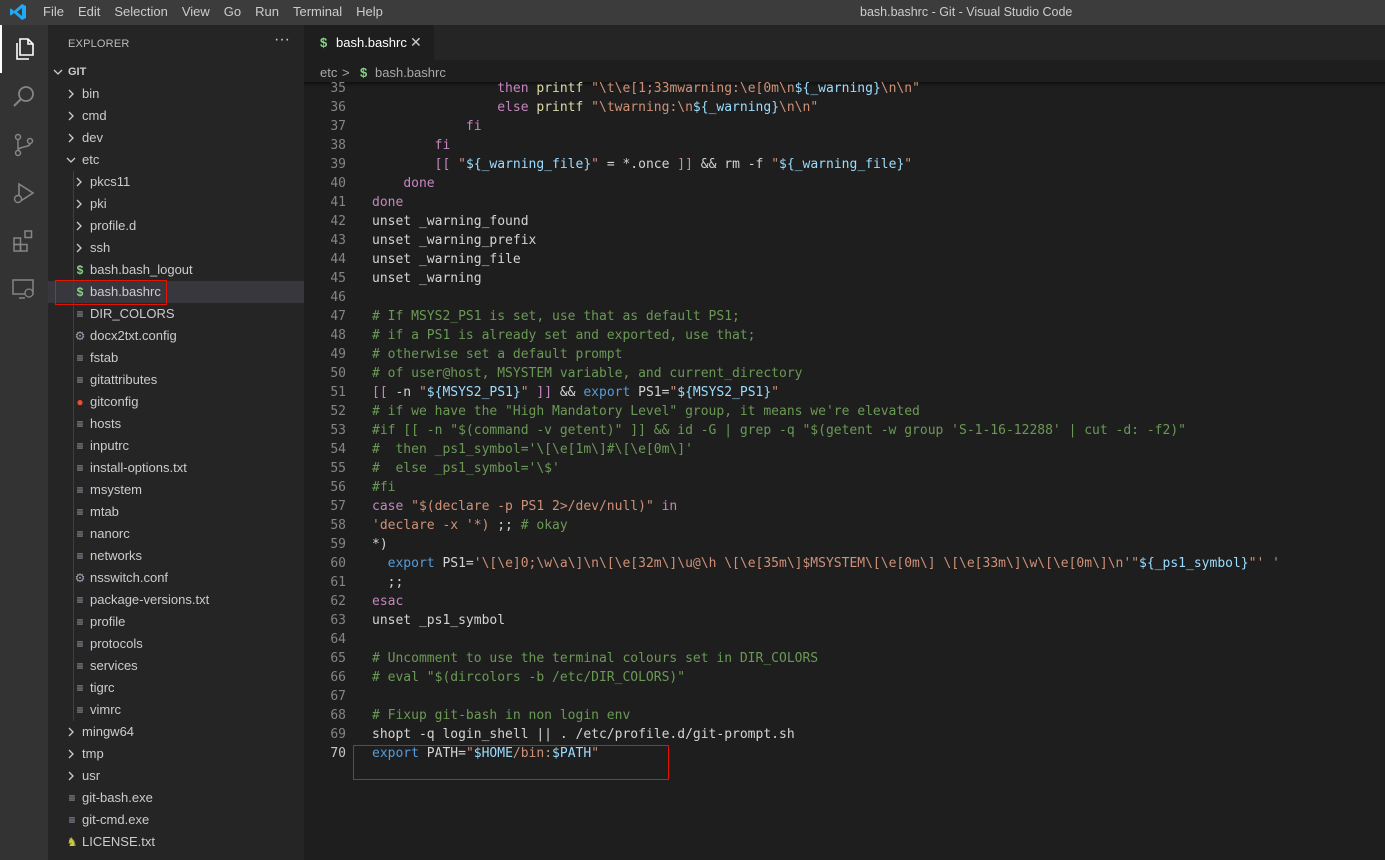  I want to click on code-line: 56 #fi, so click(844, 487).